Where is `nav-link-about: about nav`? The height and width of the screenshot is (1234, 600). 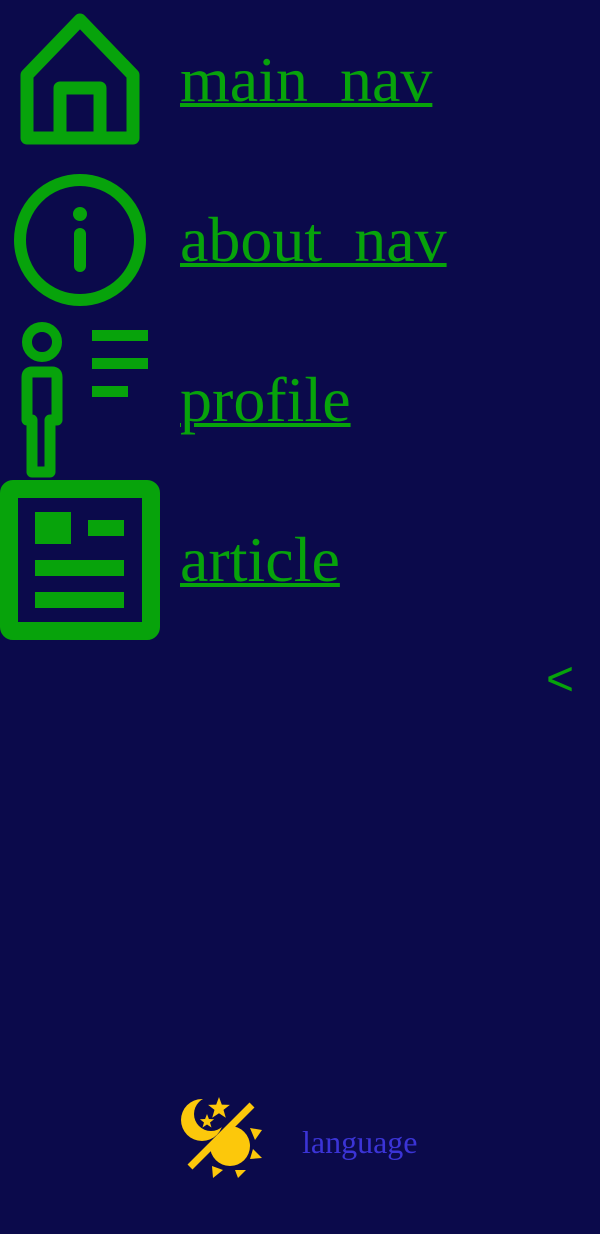
nav-link-about: about nav is located at coordinates (313, 240).